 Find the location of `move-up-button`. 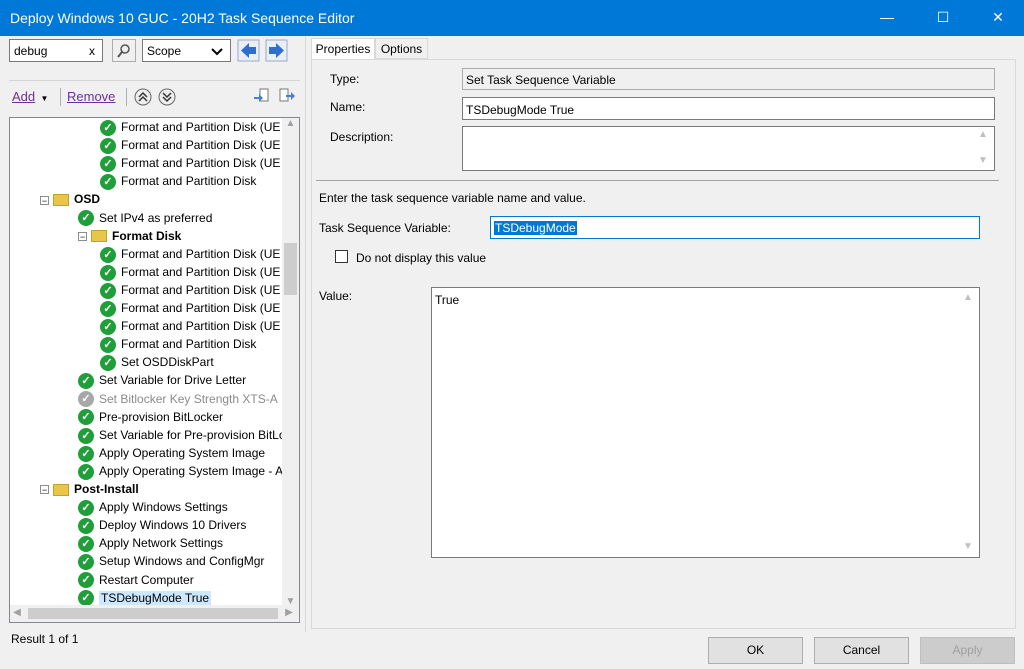

move-up-button is located at coordinates (143, 98).